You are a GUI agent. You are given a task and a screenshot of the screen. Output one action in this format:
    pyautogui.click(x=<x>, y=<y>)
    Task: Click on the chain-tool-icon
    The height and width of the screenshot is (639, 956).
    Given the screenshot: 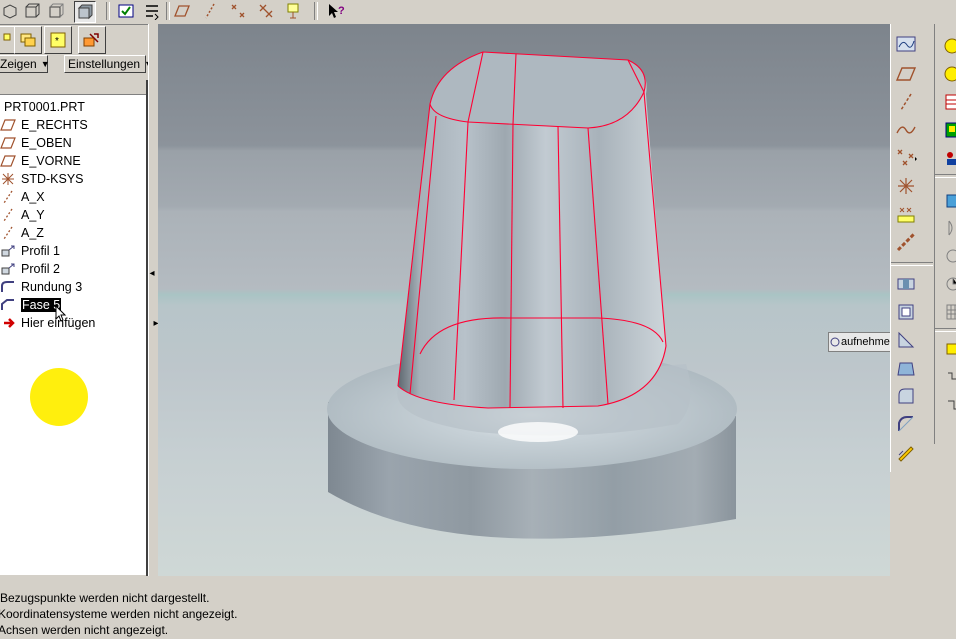 What is the action you would take?
    pyautogui.click(x=906, y=242)
    